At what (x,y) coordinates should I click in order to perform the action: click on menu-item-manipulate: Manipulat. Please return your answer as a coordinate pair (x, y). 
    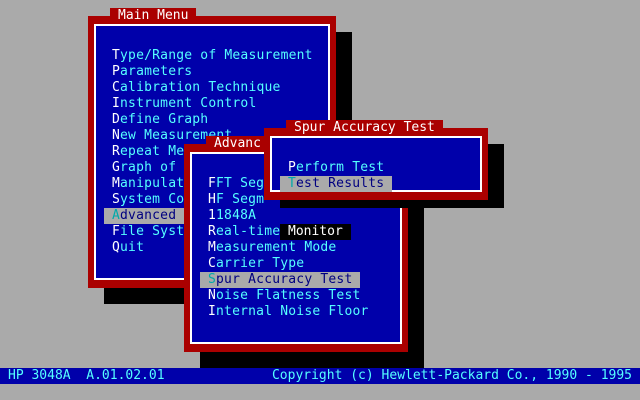
    Looking at the image, I should click on (148, 184).